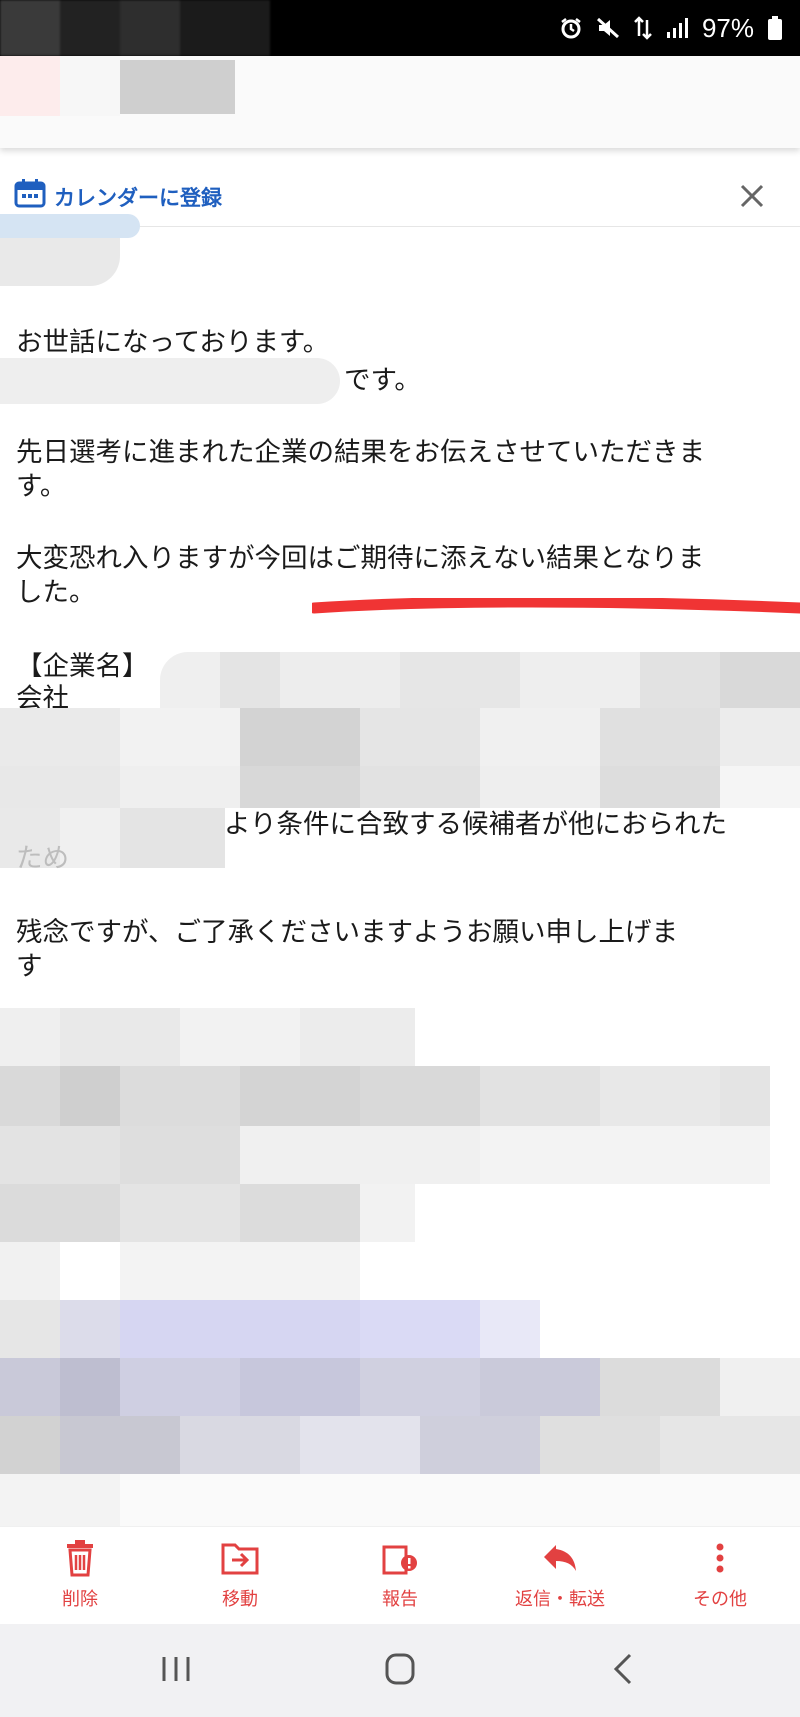 The image size is (800, 1717). Describe the element at coordinates (560, 1558) in the screenshot. I see `reply-icon` at that location.